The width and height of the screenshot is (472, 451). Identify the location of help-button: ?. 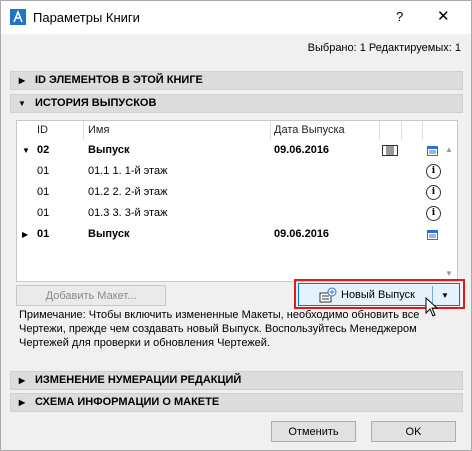
(399, 16).